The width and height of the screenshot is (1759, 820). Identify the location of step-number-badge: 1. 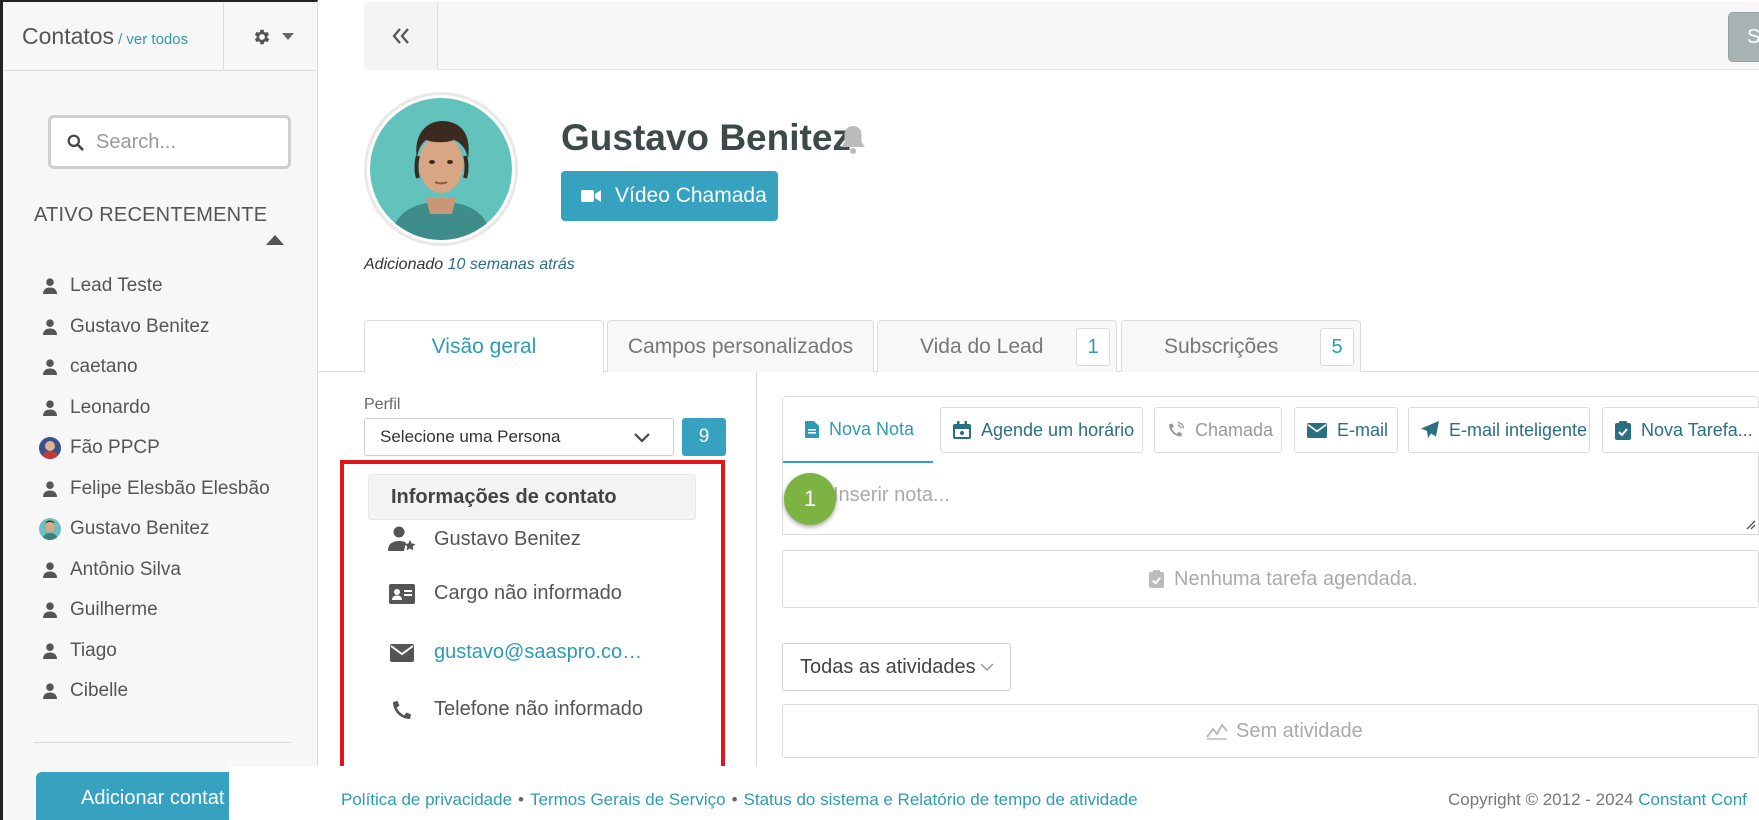
(810, 499).